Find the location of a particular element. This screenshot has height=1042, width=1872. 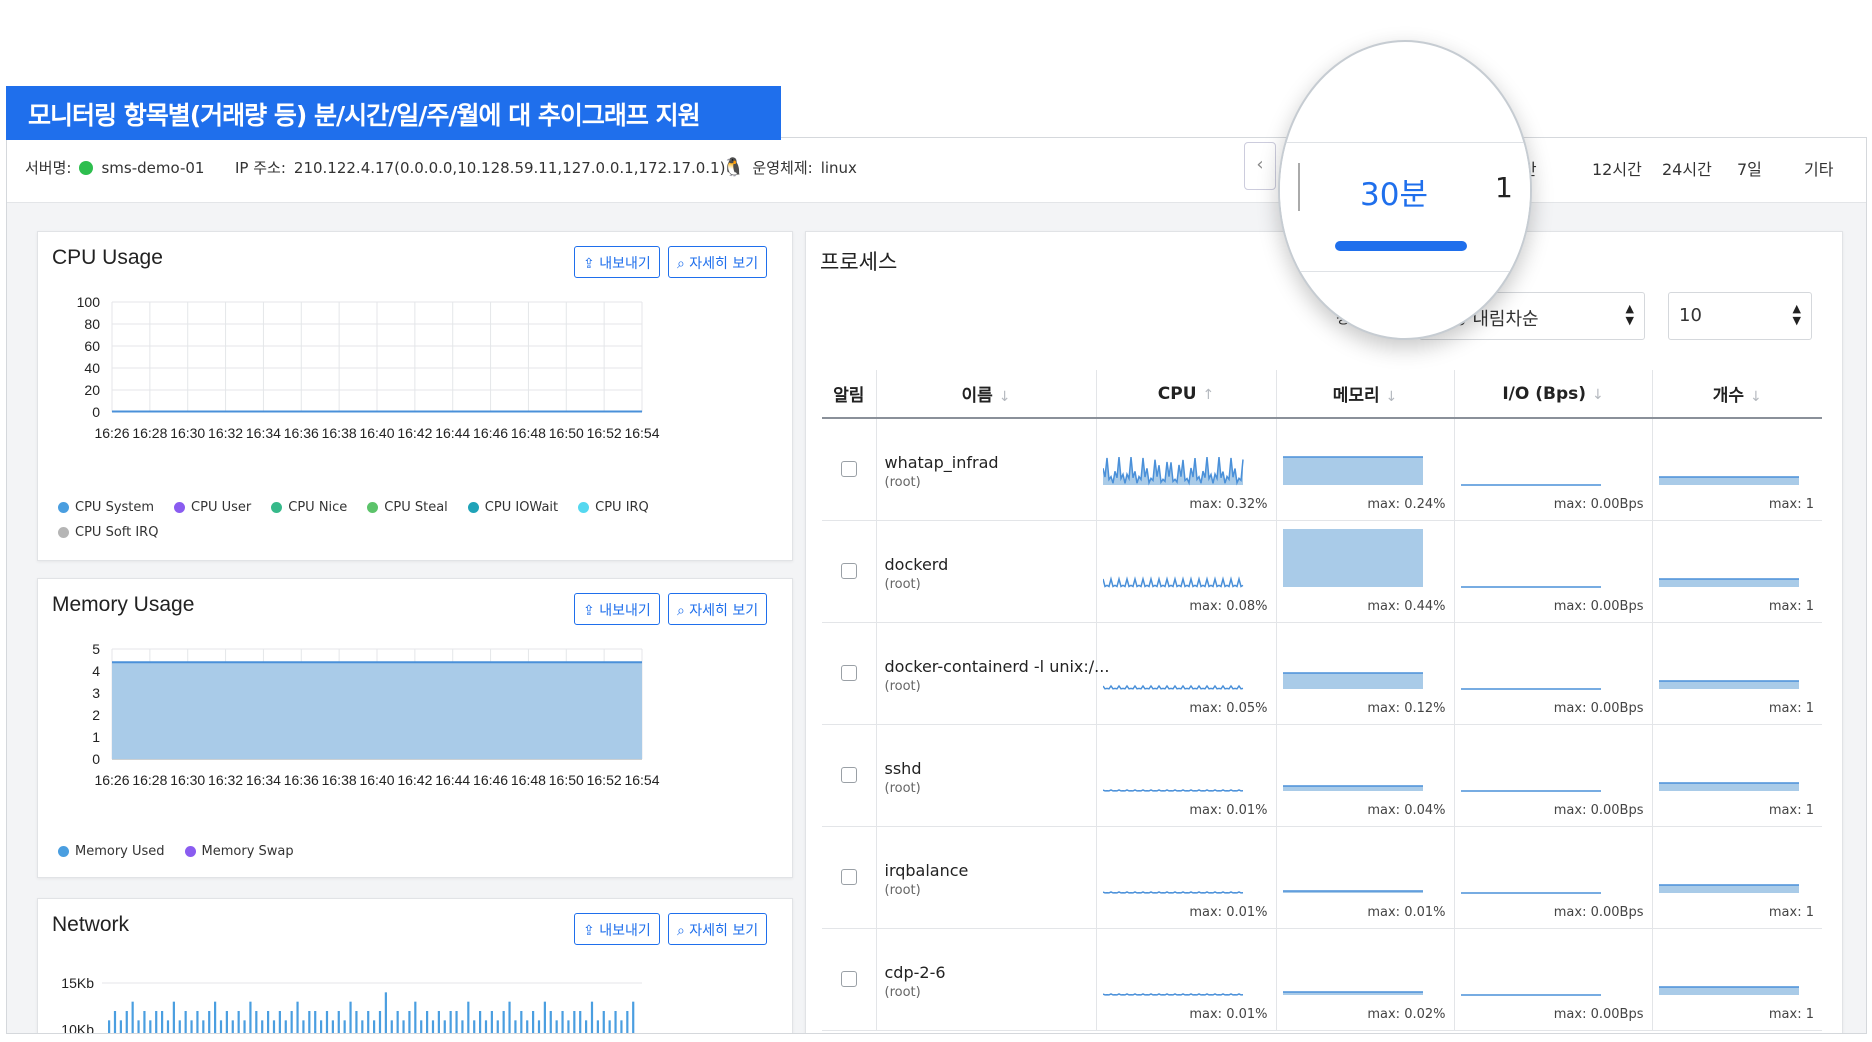

header-cpu: CPU ↑ is located at coordinates (1186, 394).